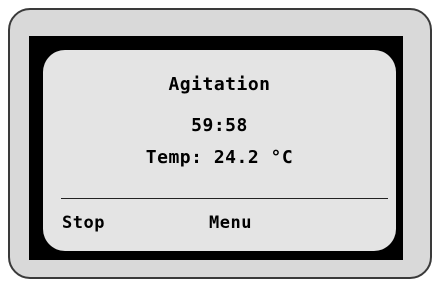 The width and height of the screenshot is (439, 287). Describe the element at coordinates (83, 223) in the screenshot. I see `stop-softkey: Stop` at that location.